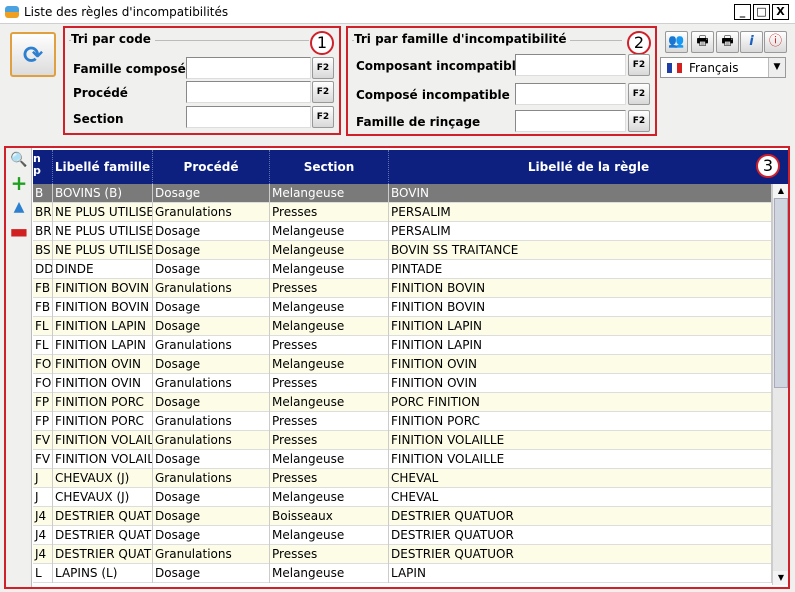 The height and width of the screenshot is (592, 795). Describe the element at coordinates (43, 383) in the screenshot. I see `cell-code: FO` at that location.